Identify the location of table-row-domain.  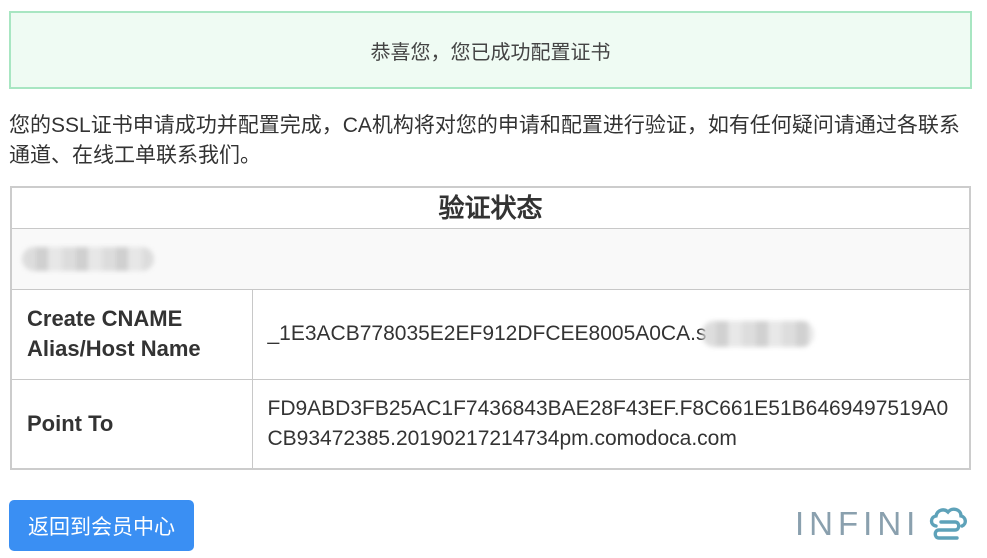
(490, 258).